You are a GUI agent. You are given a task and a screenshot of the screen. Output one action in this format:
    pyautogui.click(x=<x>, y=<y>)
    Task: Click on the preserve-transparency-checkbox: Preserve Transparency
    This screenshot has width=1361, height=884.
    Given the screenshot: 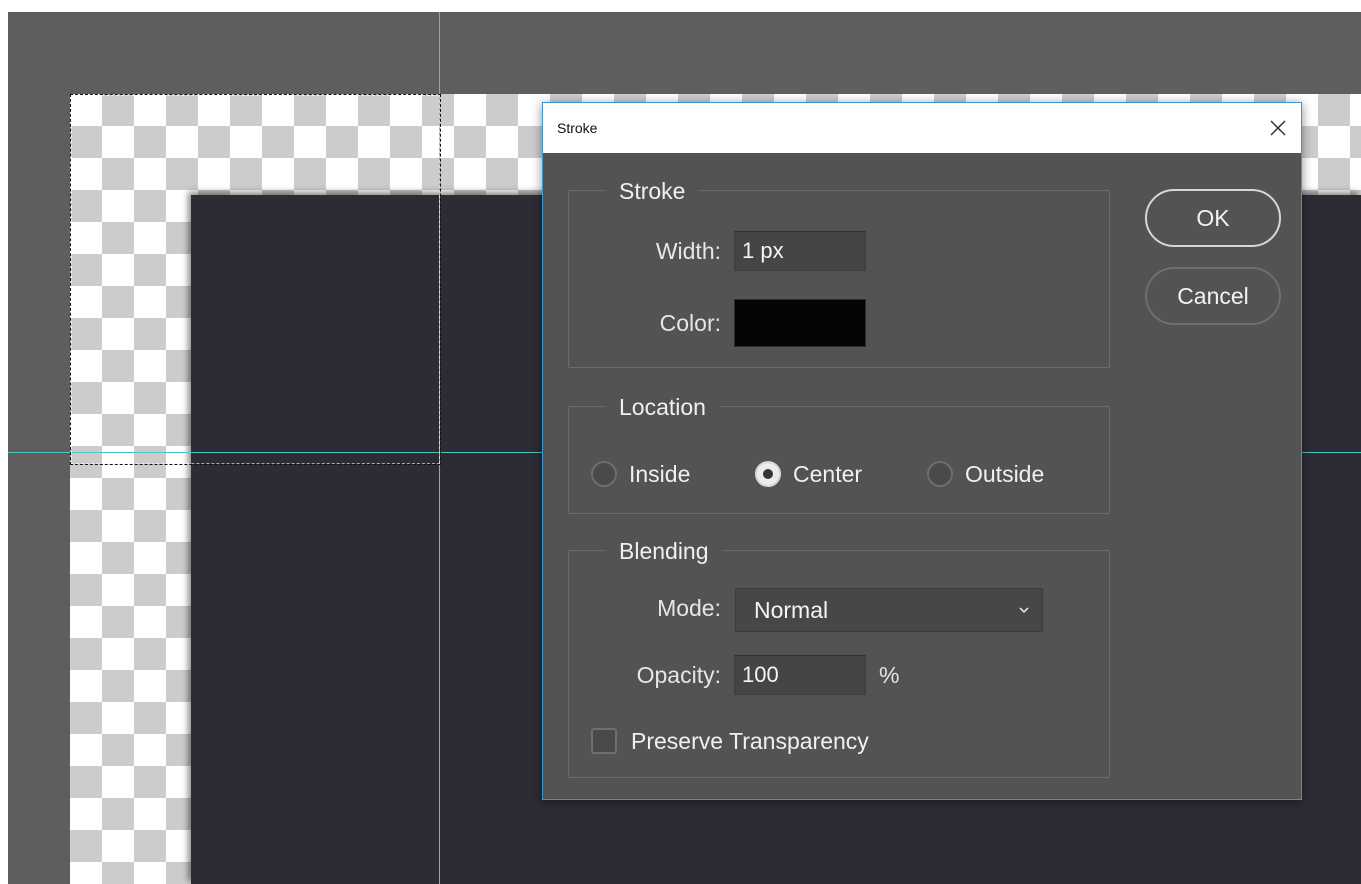 What is the action you would take?
    pyautogui.click(x=730, y=741)
    